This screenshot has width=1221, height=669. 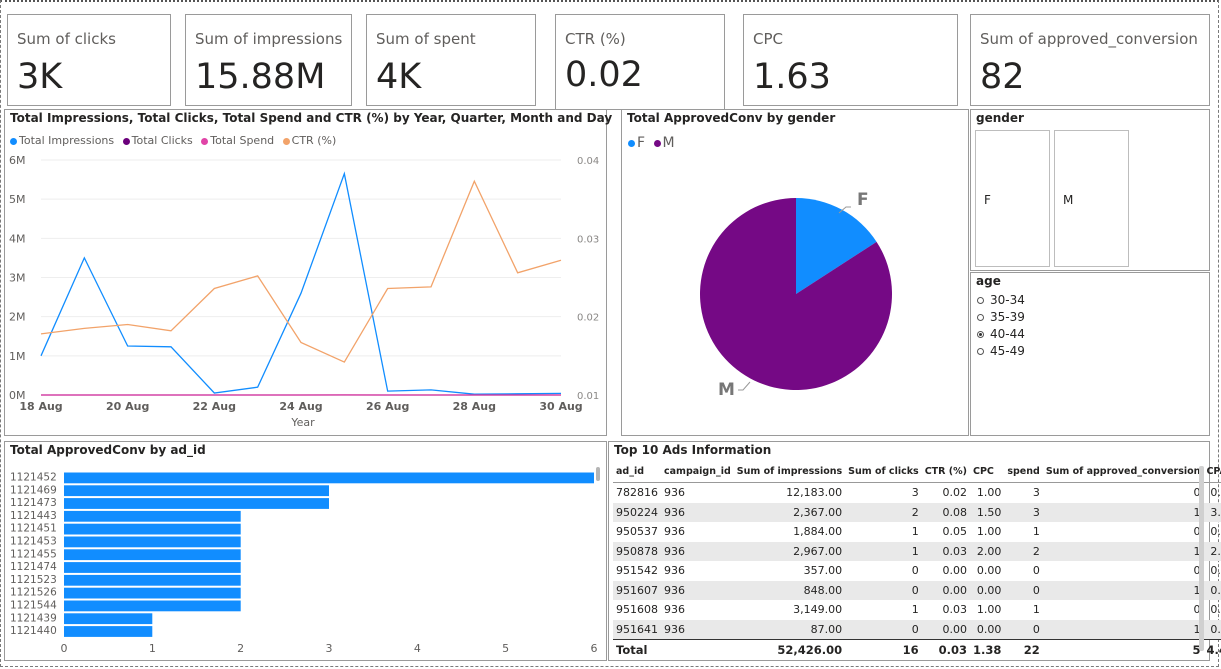 I want to click on table-cell: 951641, so click(x=637, y=629).